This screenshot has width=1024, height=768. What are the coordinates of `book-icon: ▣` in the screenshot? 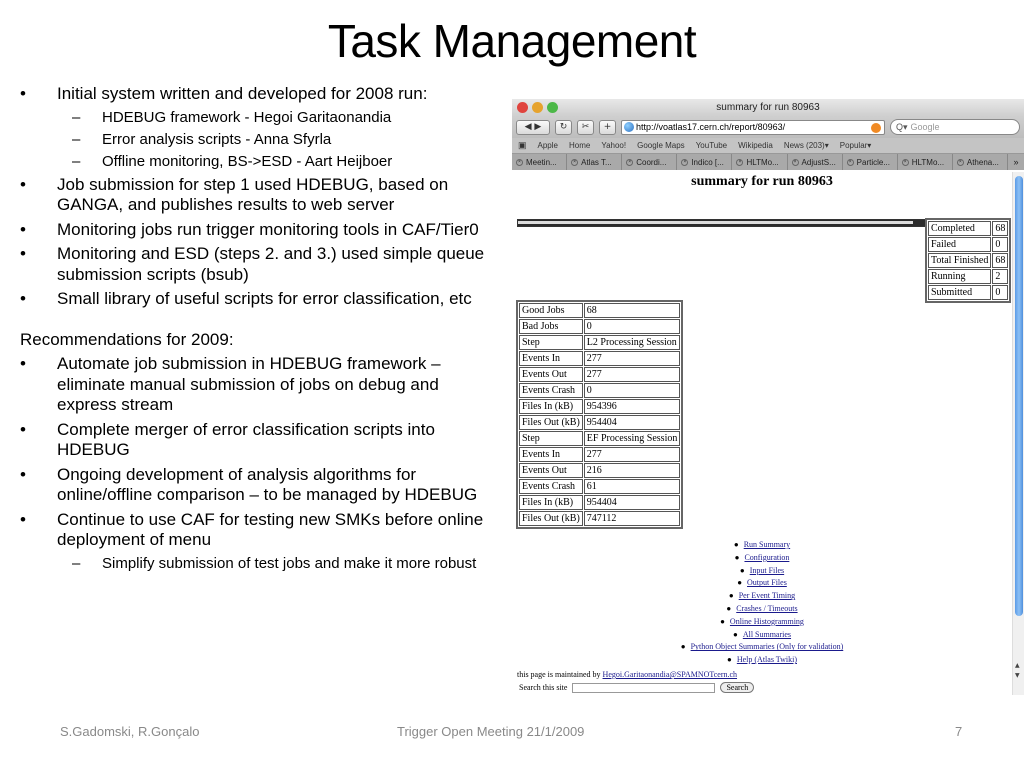 It's located at (522, 145).